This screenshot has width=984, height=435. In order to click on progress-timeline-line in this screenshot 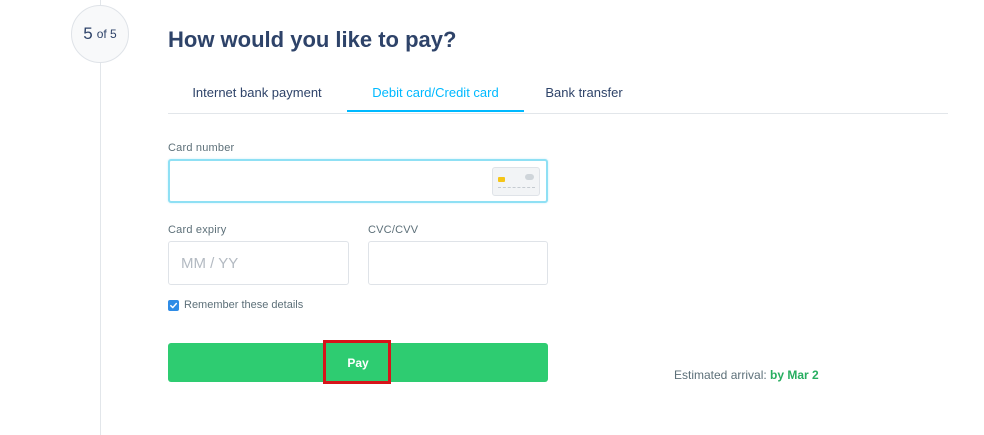, I will do `click(100, 217)`.